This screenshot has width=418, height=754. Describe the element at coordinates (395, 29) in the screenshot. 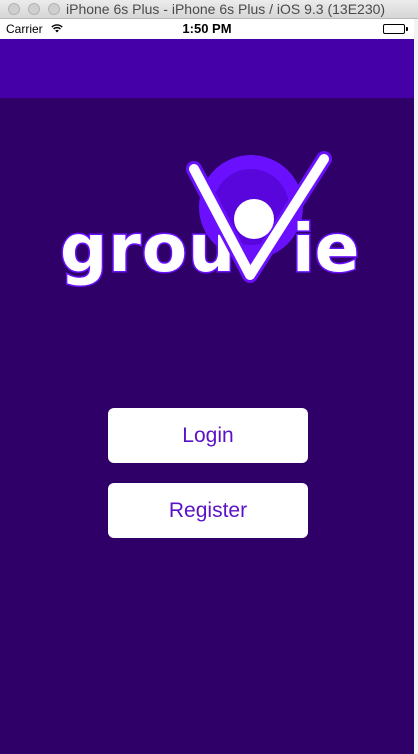

I see `battery-icon` at that location.